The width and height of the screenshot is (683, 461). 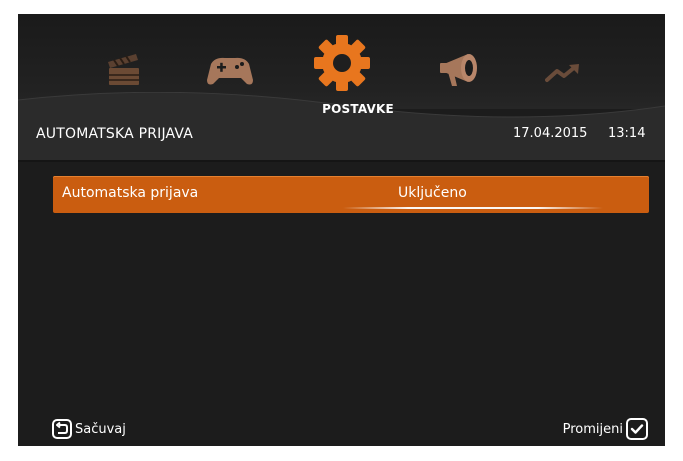 I want to click on back-icon, so click(x=62, y=429).